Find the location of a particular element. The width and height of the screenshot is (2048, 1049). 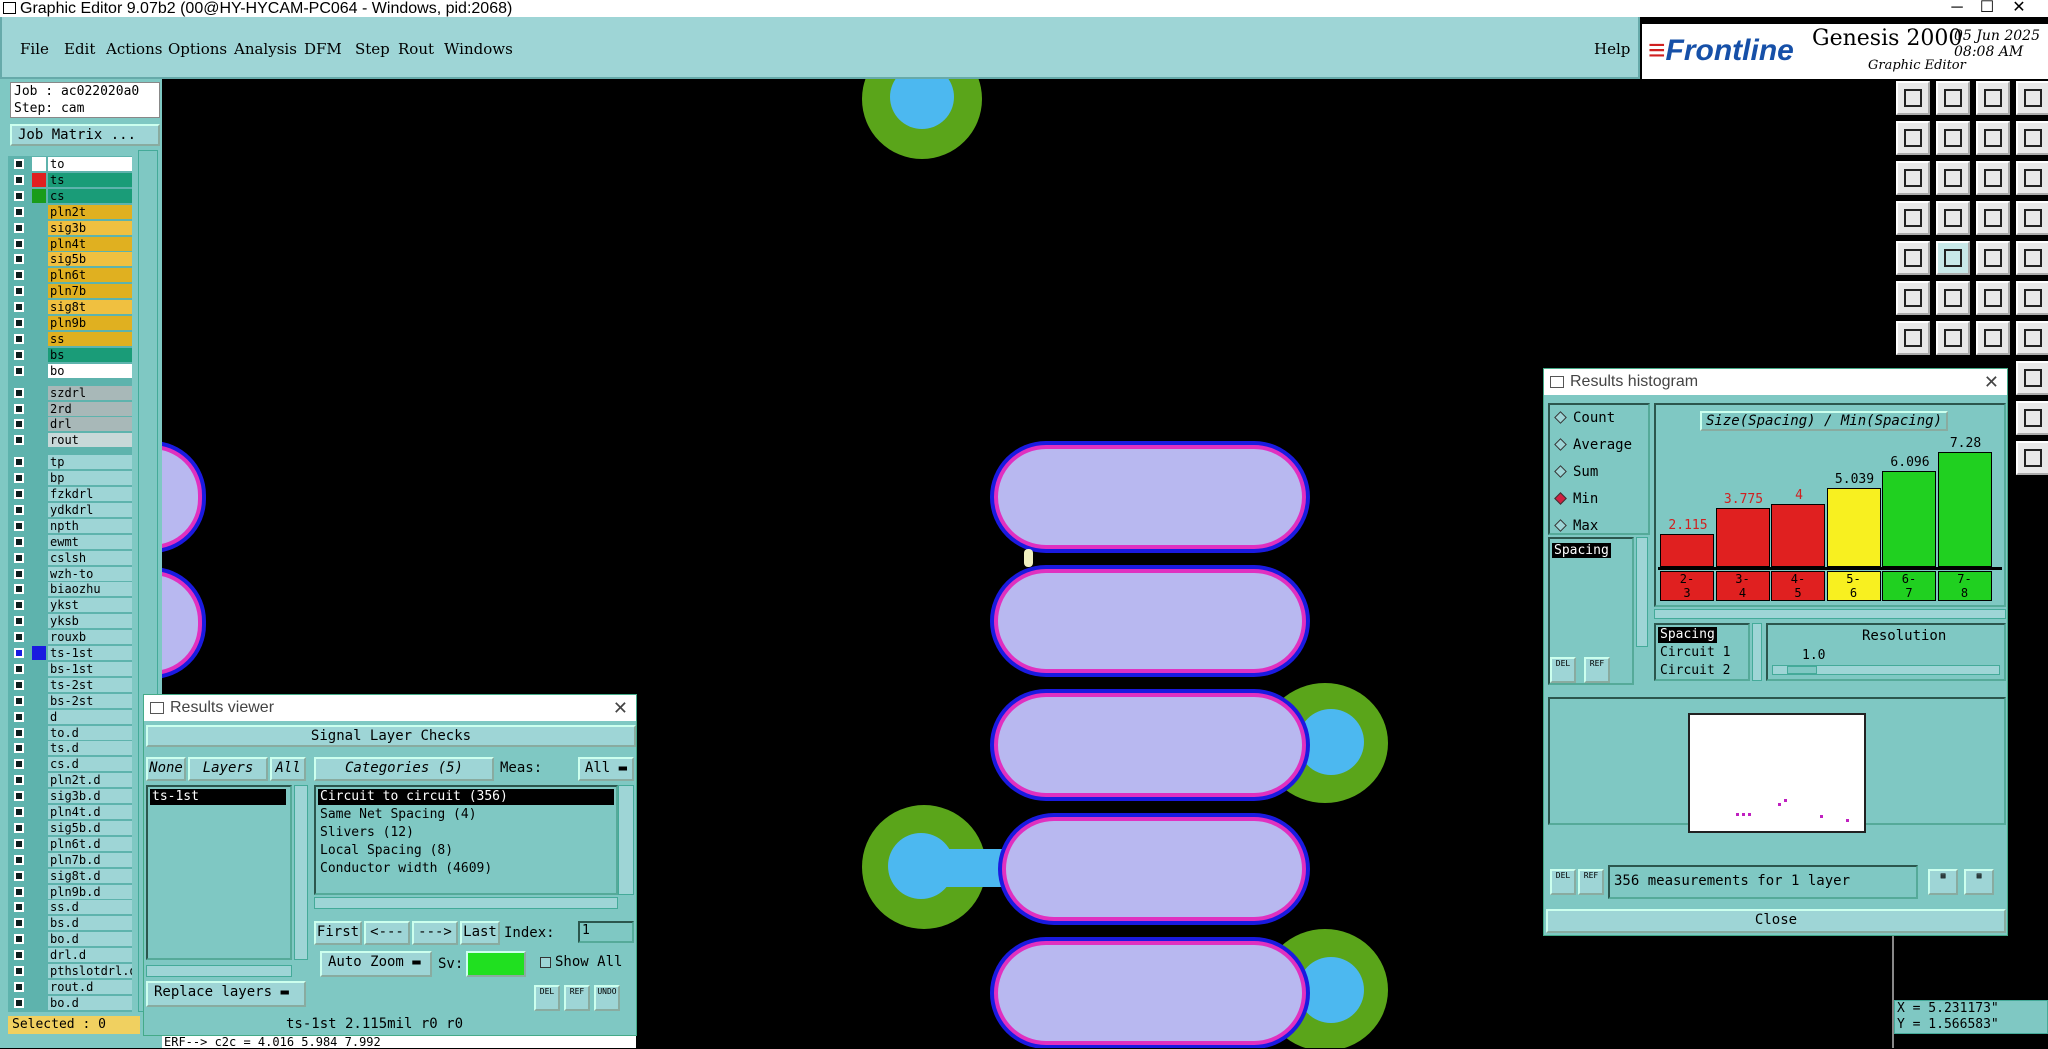

layer-row: ykst is located at coordinates (70, 605).